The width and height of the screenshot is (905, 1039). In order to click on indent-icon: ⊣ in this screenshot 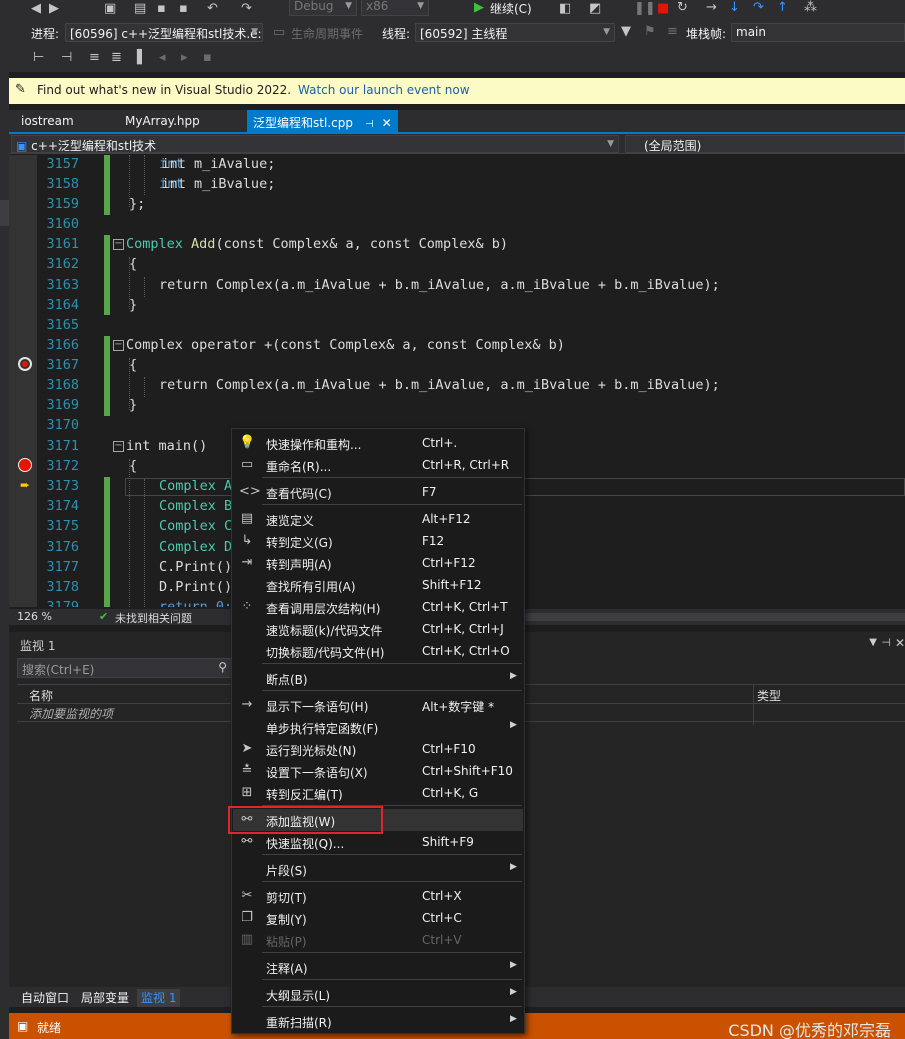, I will do `click(66, 58)`.